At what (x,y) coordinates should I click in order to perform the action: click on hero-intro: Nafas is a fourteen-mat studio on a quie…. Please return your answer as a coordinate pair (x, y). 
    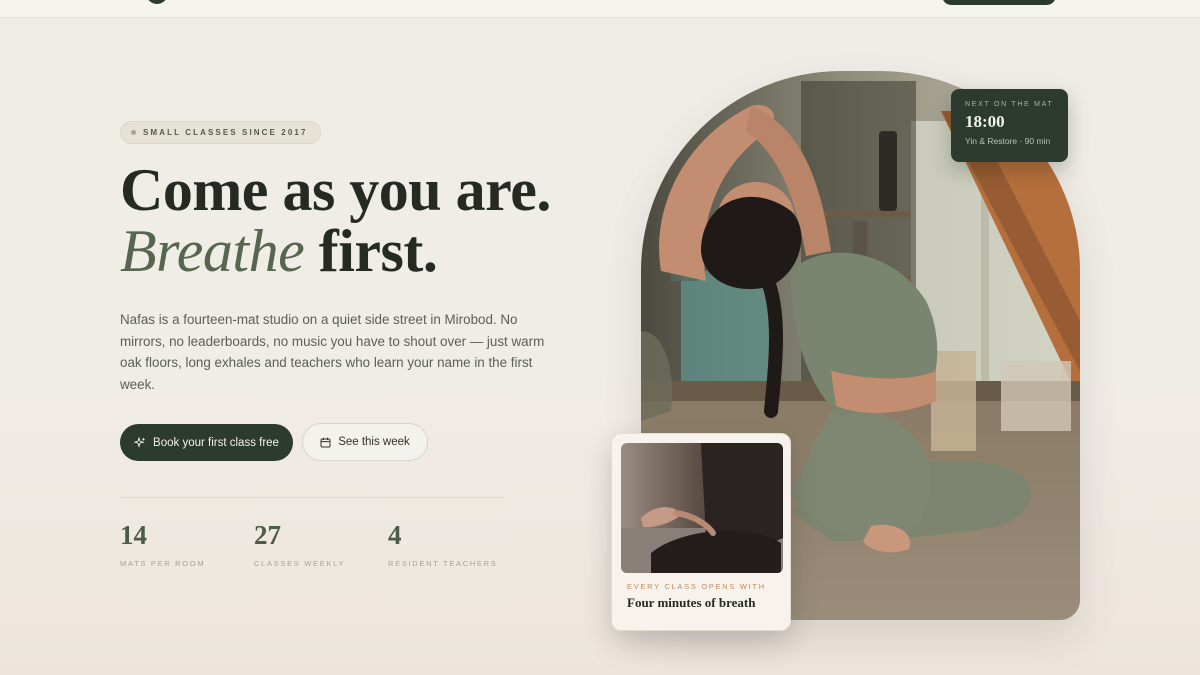
    Looking at the image, I should click on (332, 352).